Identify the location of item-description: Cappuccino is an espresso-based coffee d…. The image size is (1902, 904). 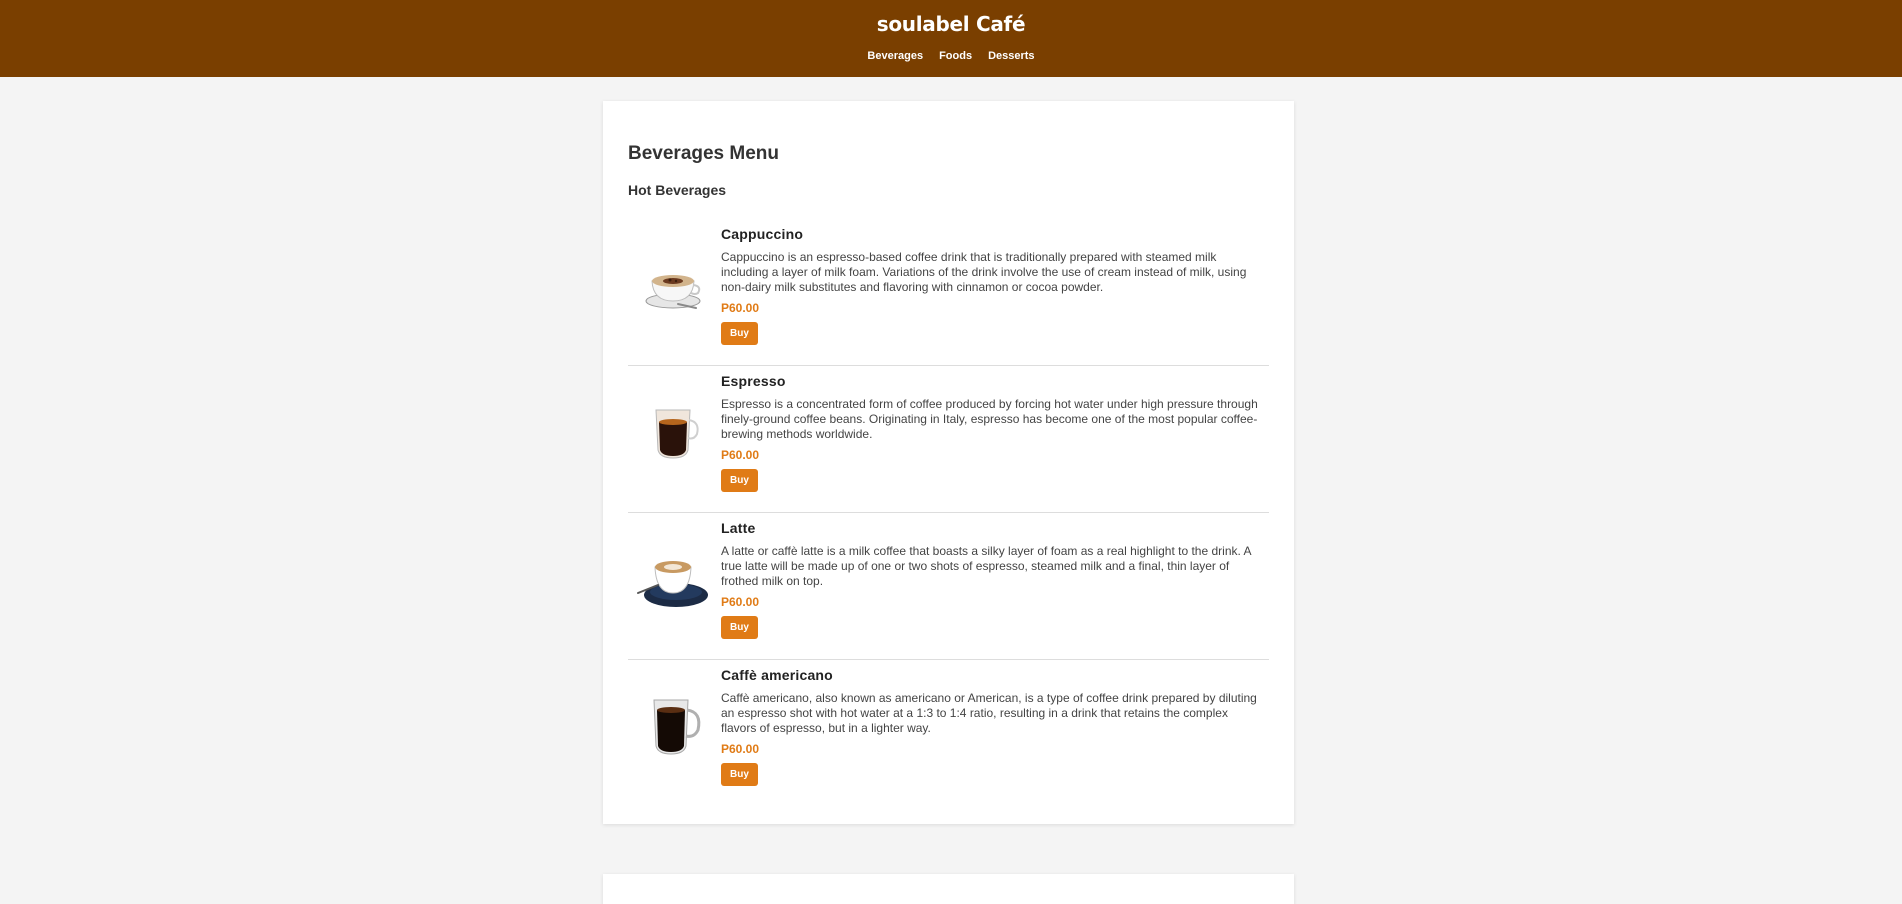
(984, 272).